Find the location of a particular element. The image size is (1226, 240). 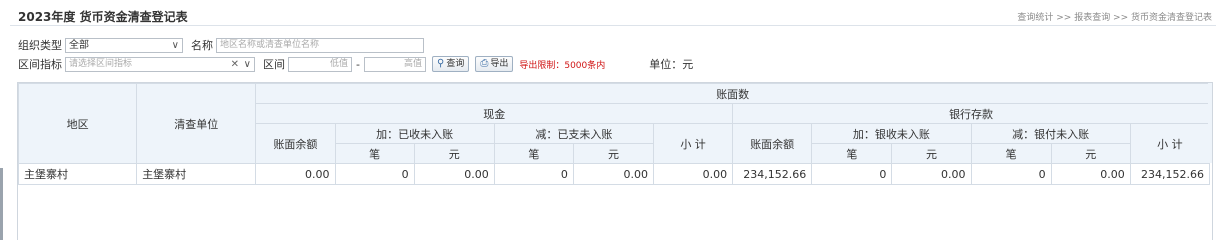

header-bank-sub: 减：银付未入账 is located at coordinates (1050, 133).